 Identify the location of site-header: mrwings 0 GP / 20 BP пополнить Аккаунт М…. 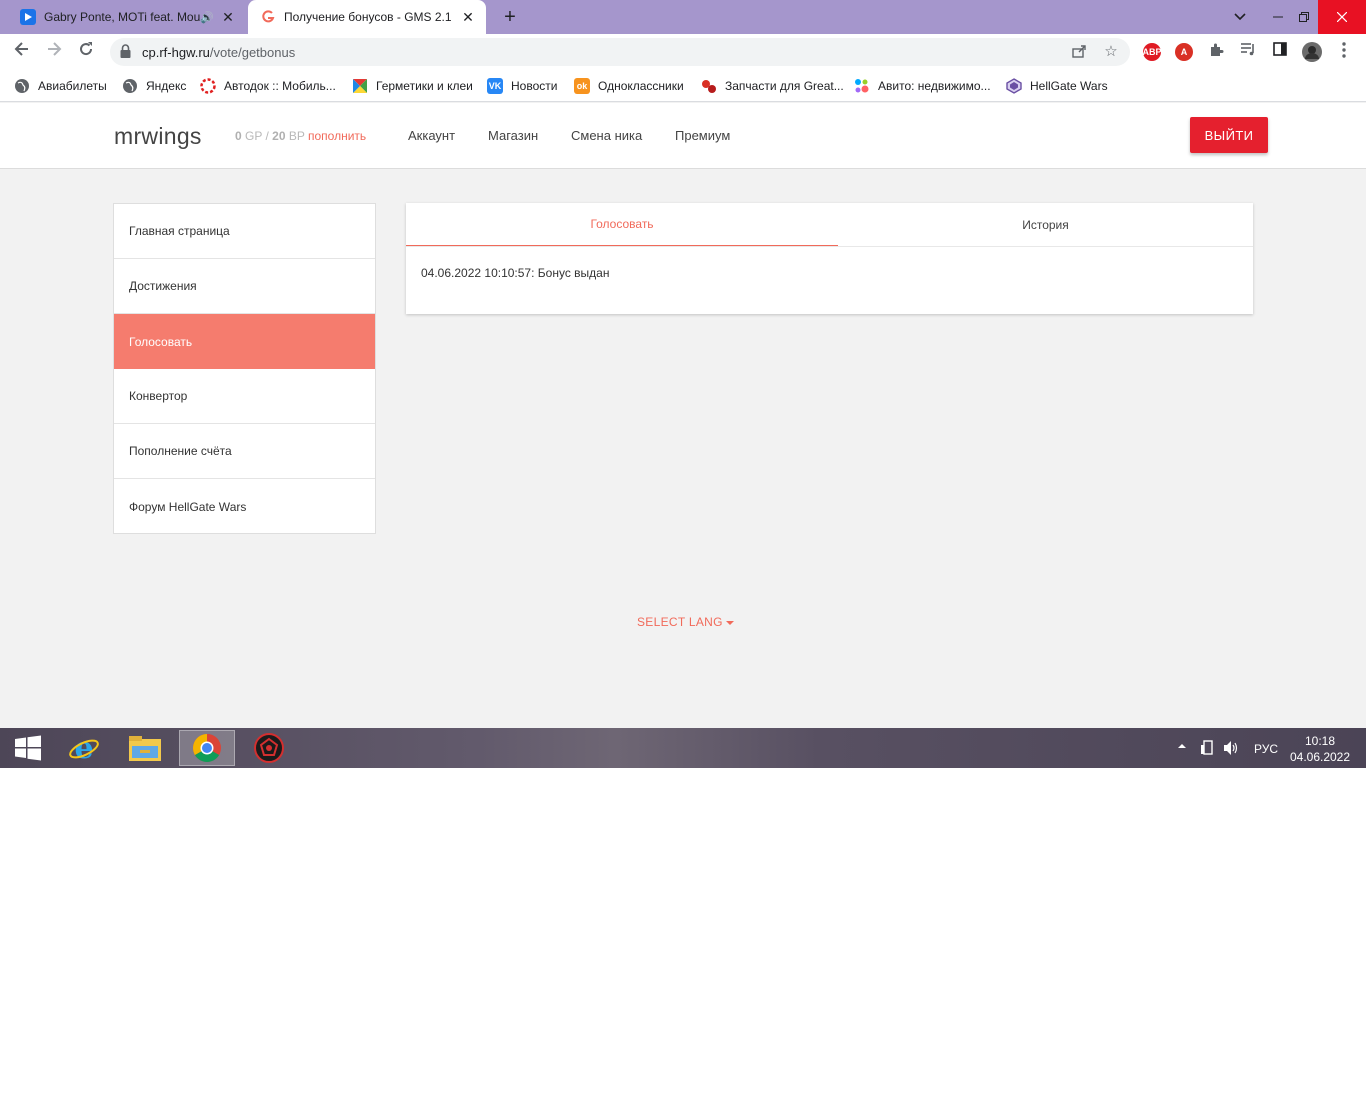
(683, 136).